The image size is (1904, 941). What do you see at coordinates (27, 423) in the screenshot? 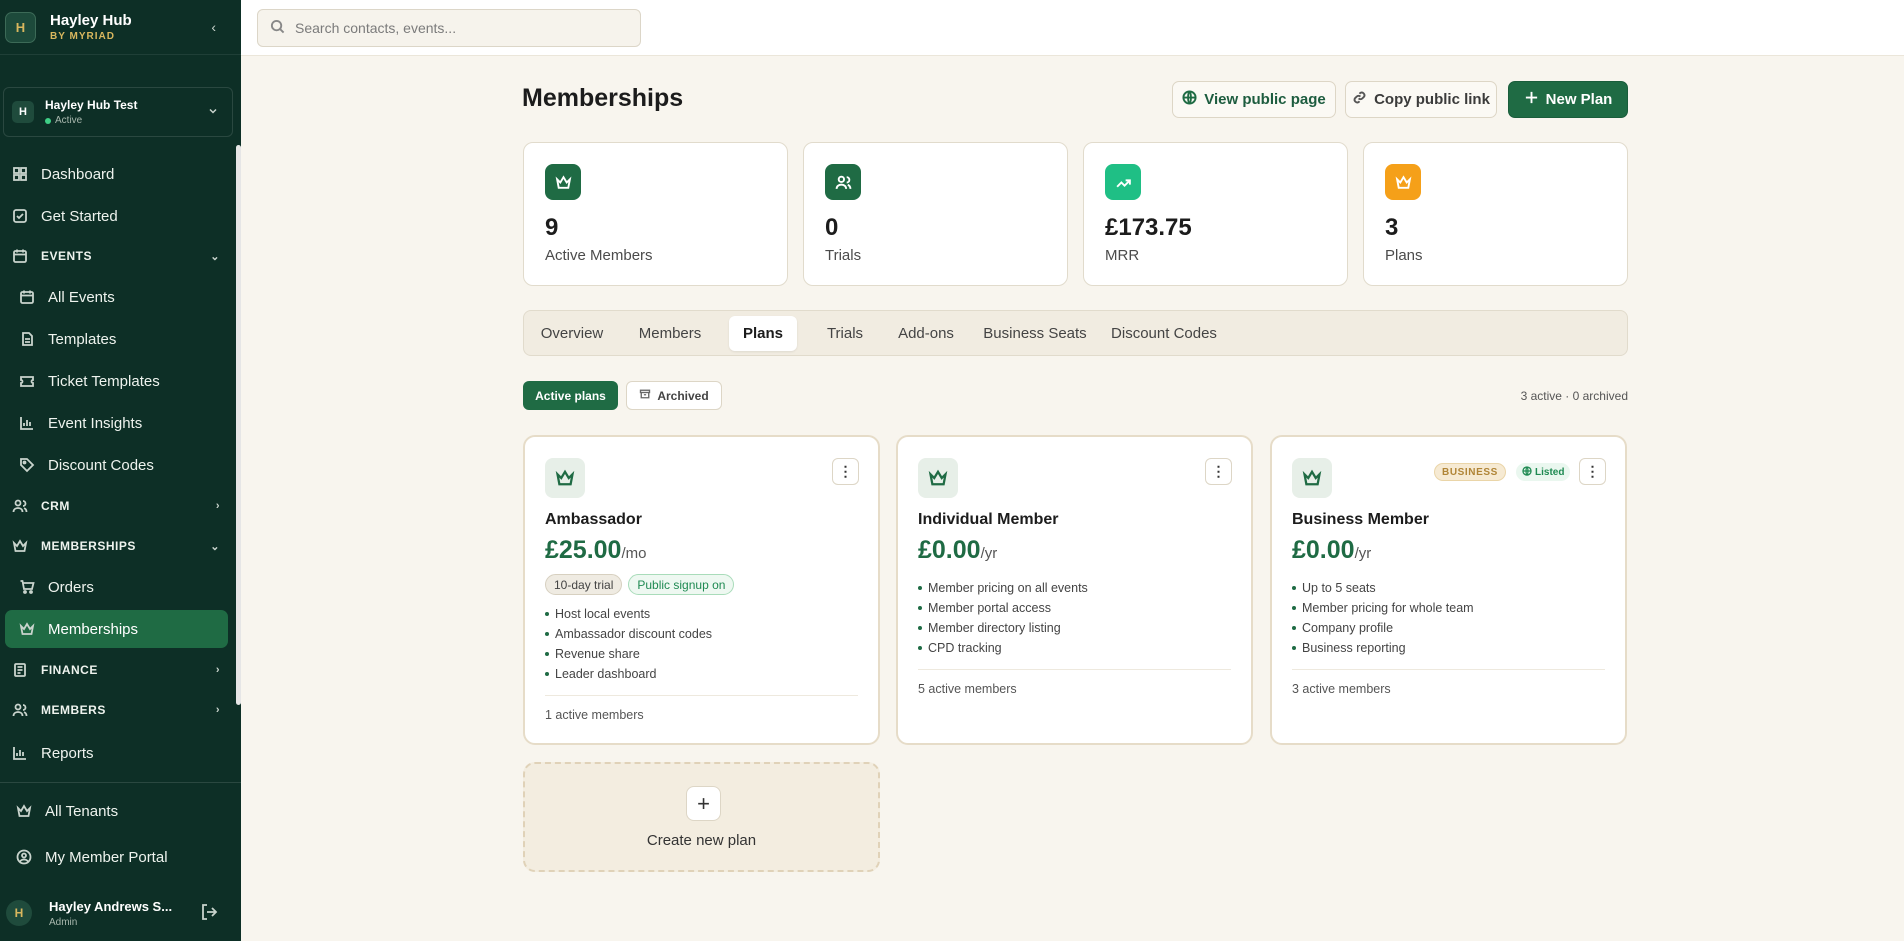
I see `bar-chart-icon` at bounding box center [27, 423].